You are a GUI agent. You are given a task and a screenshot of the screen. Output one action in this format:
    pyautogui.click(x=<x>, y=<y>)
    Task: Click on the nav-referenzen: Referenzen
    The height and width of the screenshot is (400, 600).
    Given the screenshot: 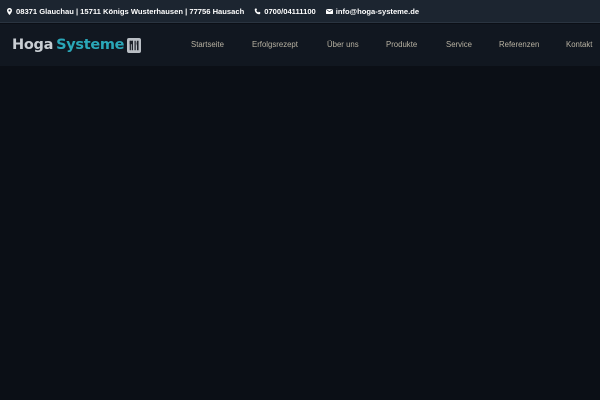 What is the action you would take?
    pyautogui.click(x=519, y=44)
    